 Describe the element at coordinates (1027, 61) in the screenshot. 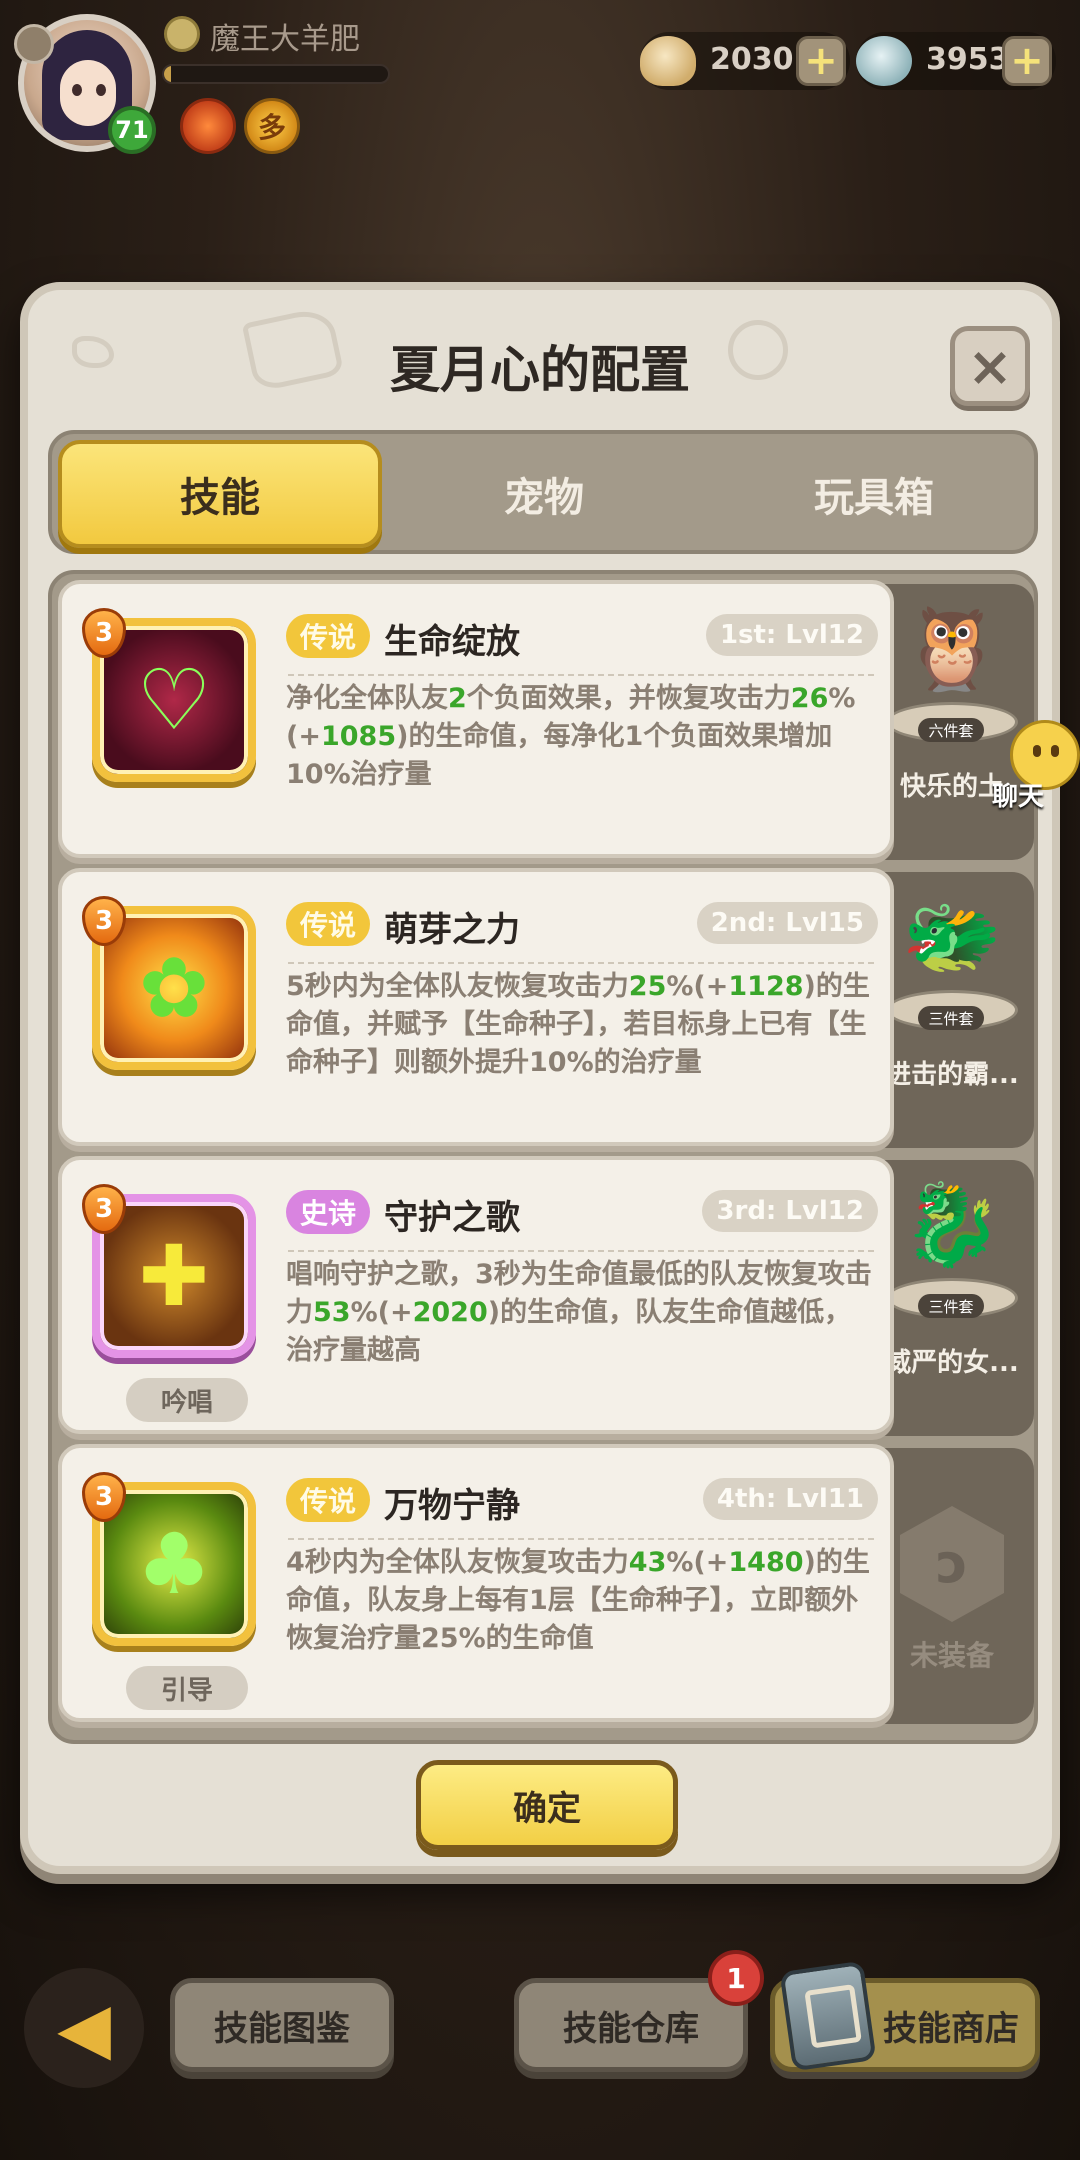

I see `add-pearl-button: +` at that location.